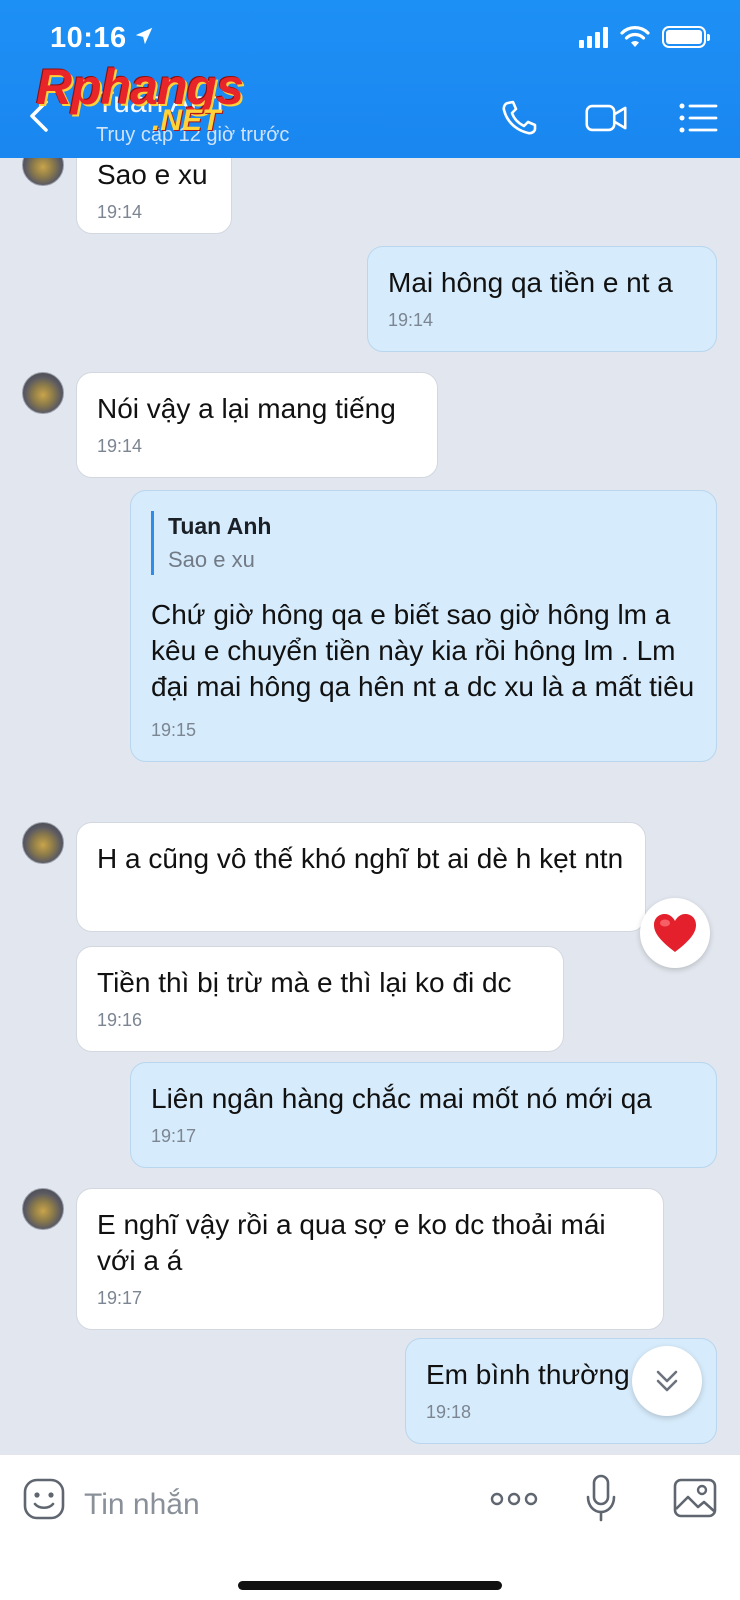 The height and width of the screenshot is (1600, 740). I want to click on heart-icon, so click(675, 933).